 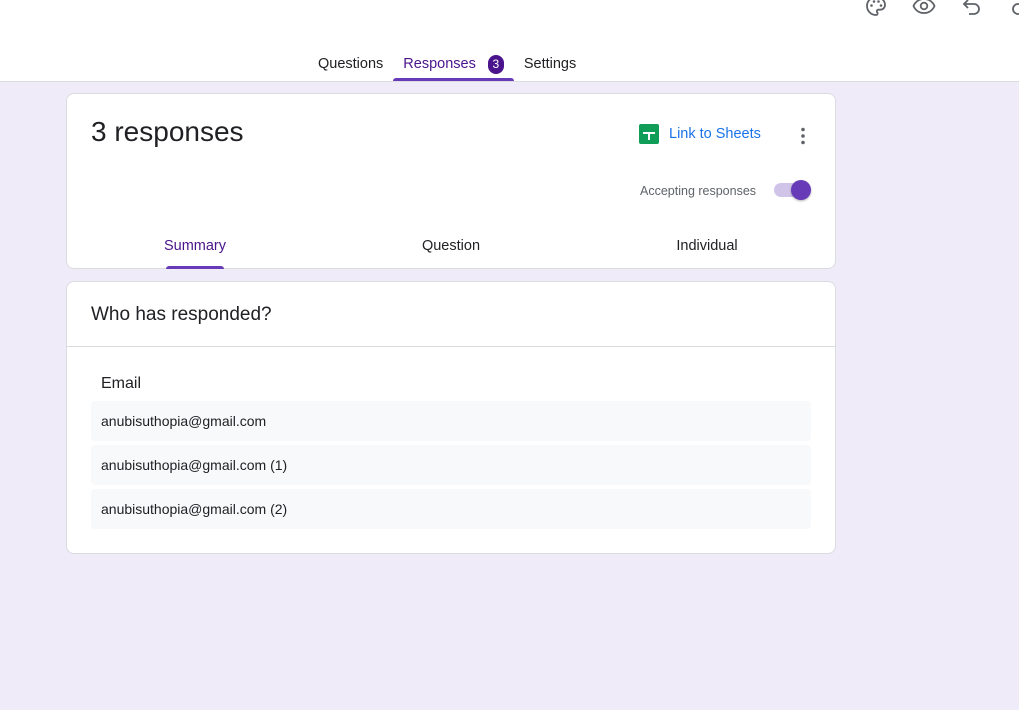 I want to click on accepting-responses-label: Accepting responses, so click(x=698, y=191).